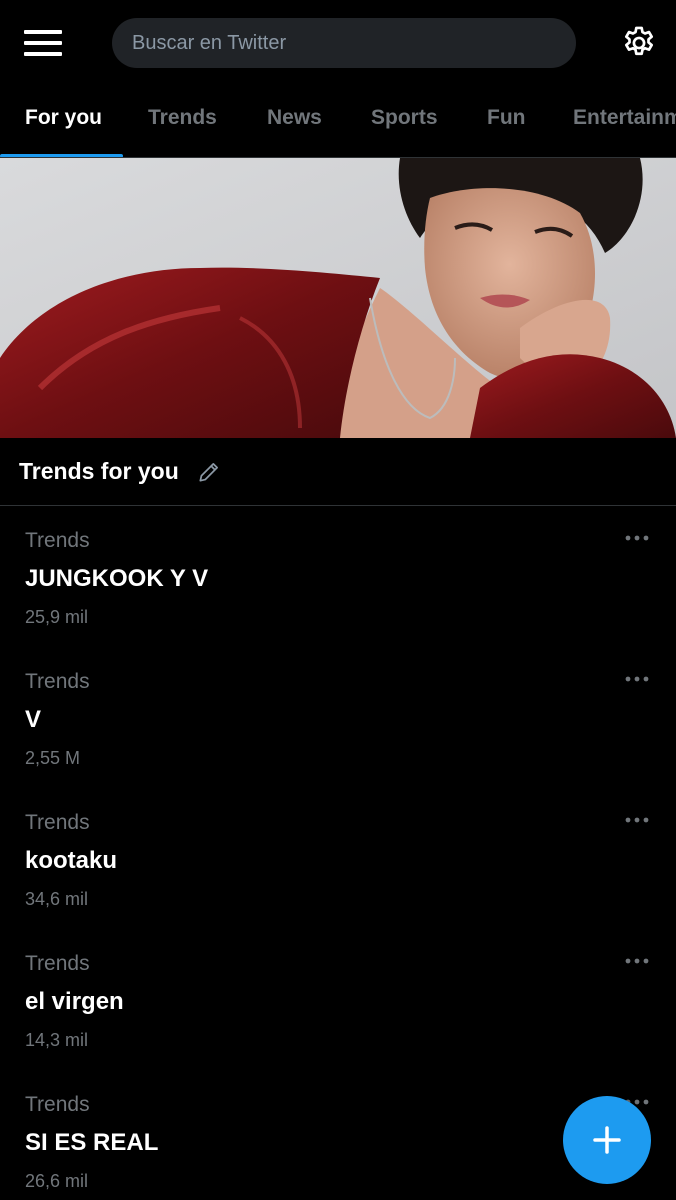  I want to click on trend-name: el virgen, so click(74, 1001).